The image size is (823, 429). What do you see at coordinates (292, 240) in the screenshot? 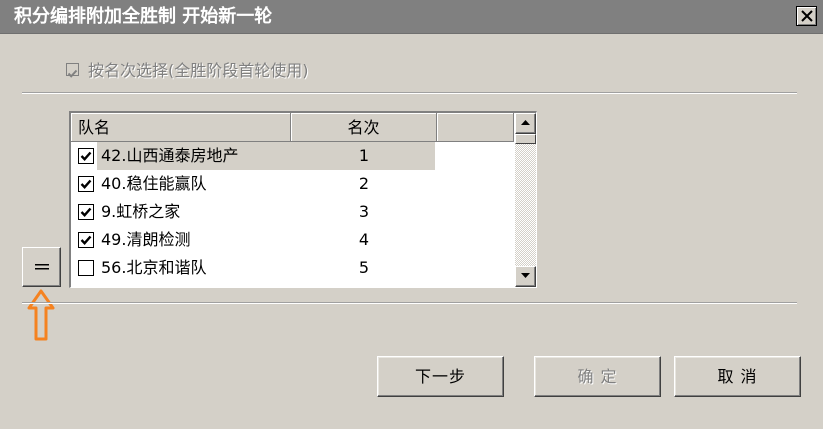
I see `list-row: 49.清朗检测 4` at bounding box center [292, 240].